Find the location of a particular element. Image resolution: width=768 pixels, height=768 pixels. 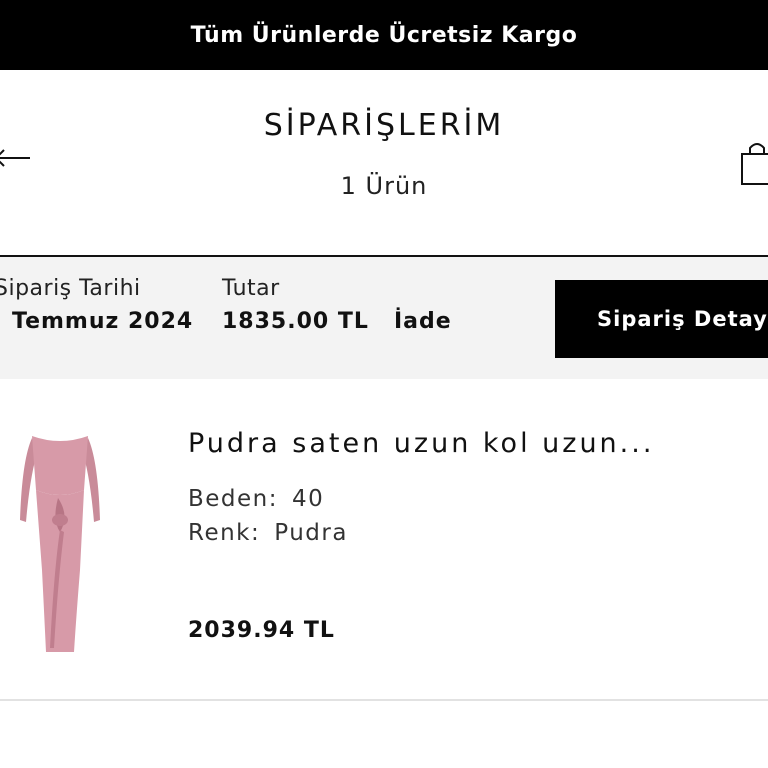

order-total-value: 1835.00 TL is located at coordinates (295, 321).